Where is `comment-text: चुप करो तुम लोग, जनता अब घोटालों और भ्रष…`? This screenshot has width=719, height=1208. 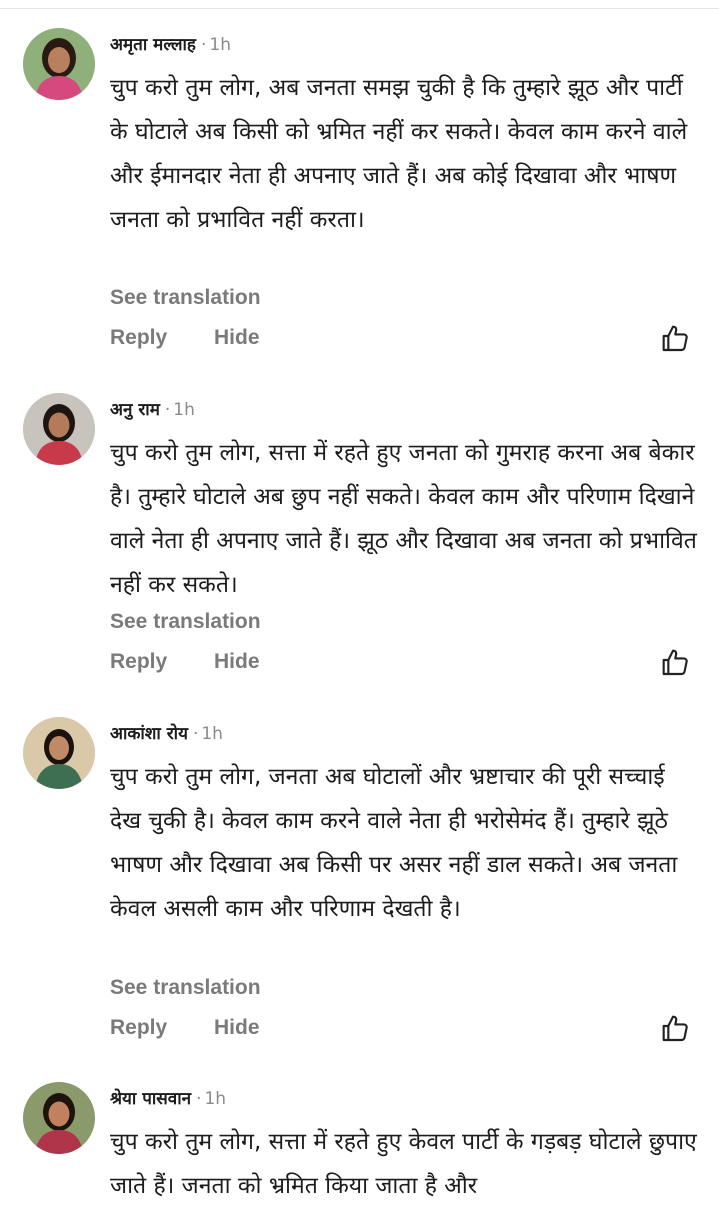 comment-text: चुप करो तुम लोग, जनता अब घोटालों और भ्रष… is located at coordinates (394, 843).